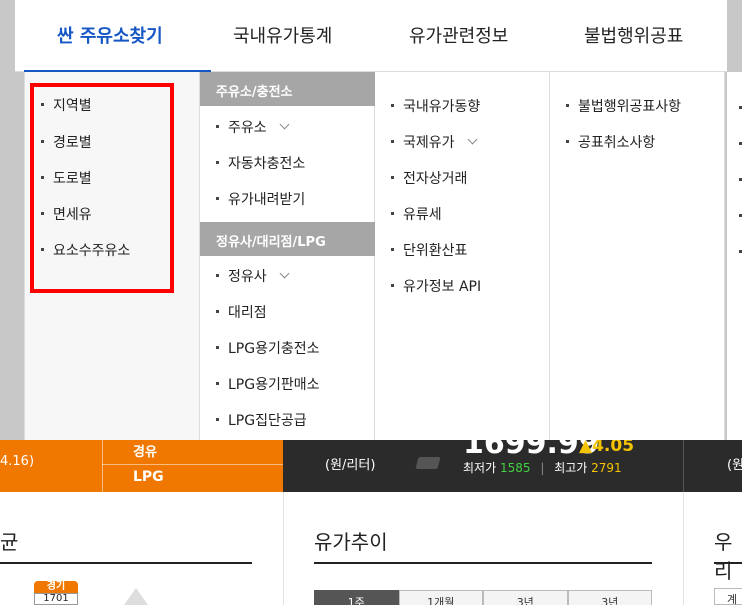 This screenshot has height=605, width=742. I want to click on menu-item-price-download: 유가내려받기, so click(260, 199).